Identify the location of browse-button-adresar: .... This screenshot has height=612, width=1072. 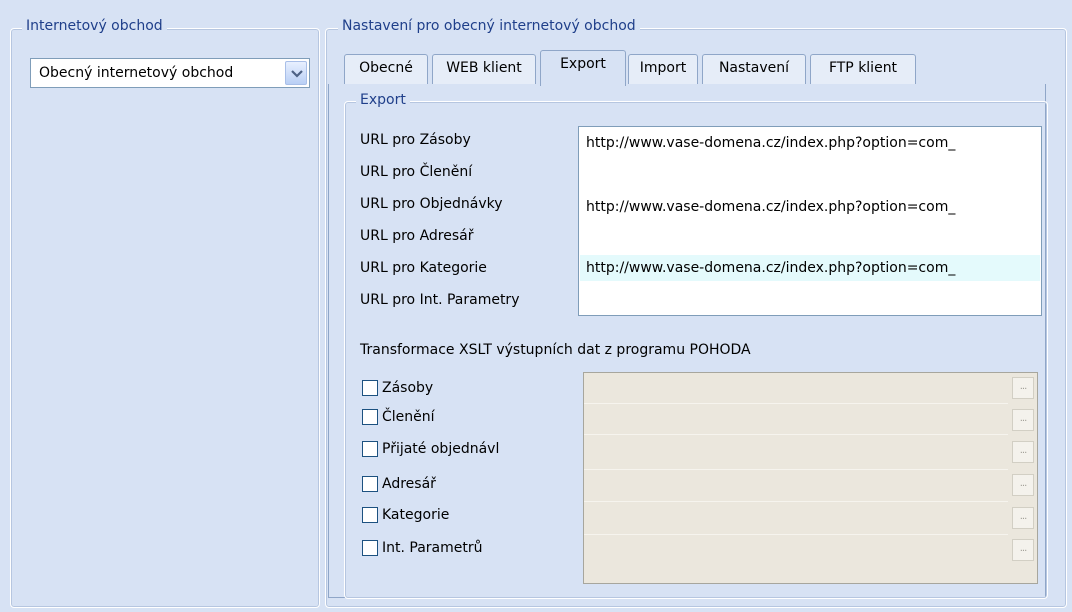
(1023, 485).